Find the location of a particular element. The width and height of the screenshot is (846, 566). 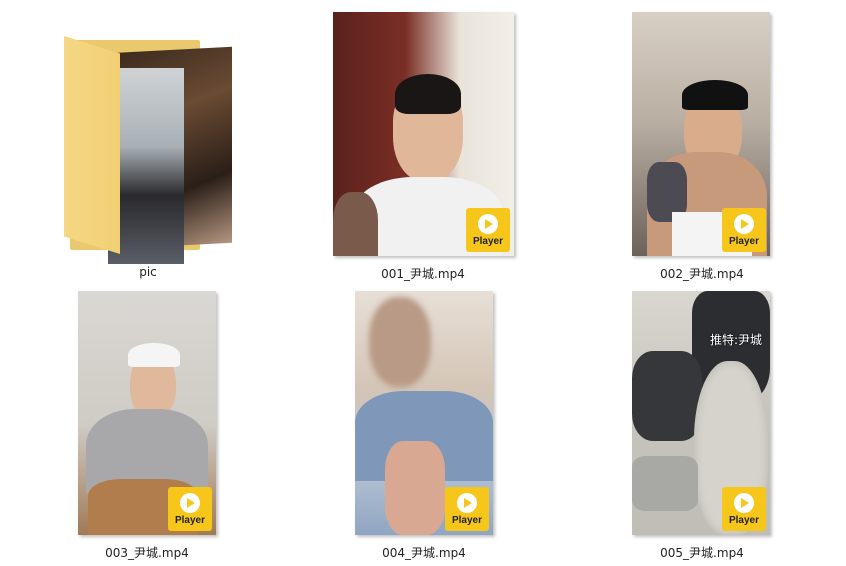

file-item-001: Player is located at coordinates (423, 134).